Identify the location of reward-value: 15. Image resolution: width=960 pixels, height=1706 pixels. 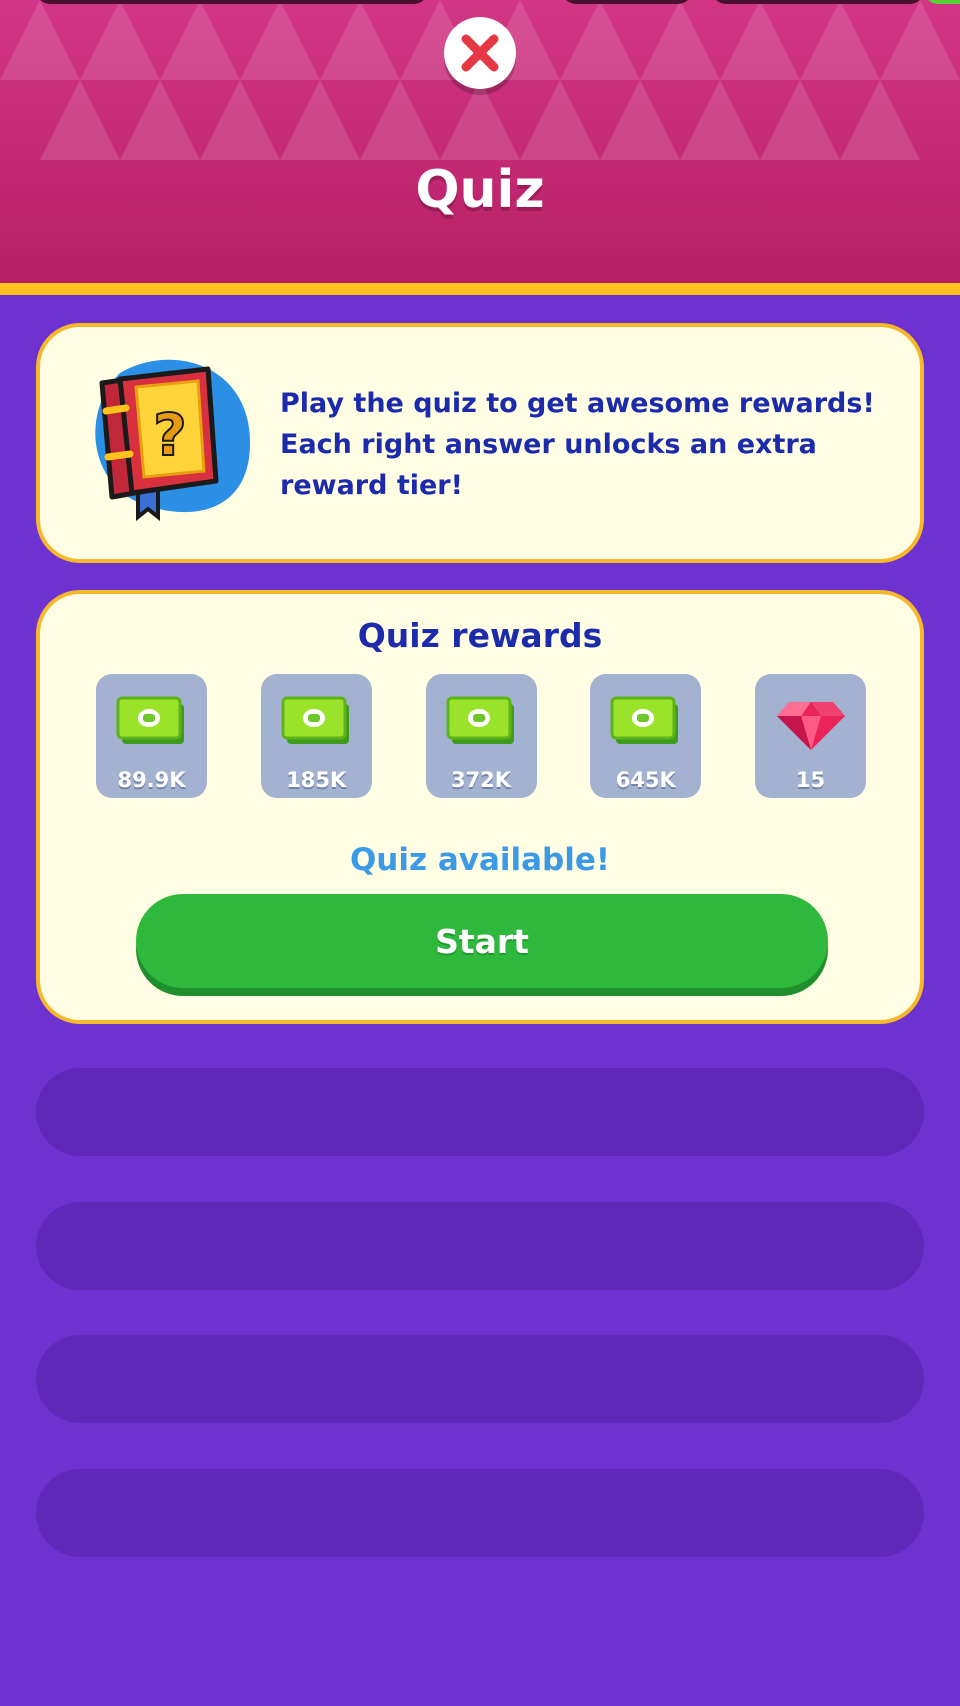
(810, 780).